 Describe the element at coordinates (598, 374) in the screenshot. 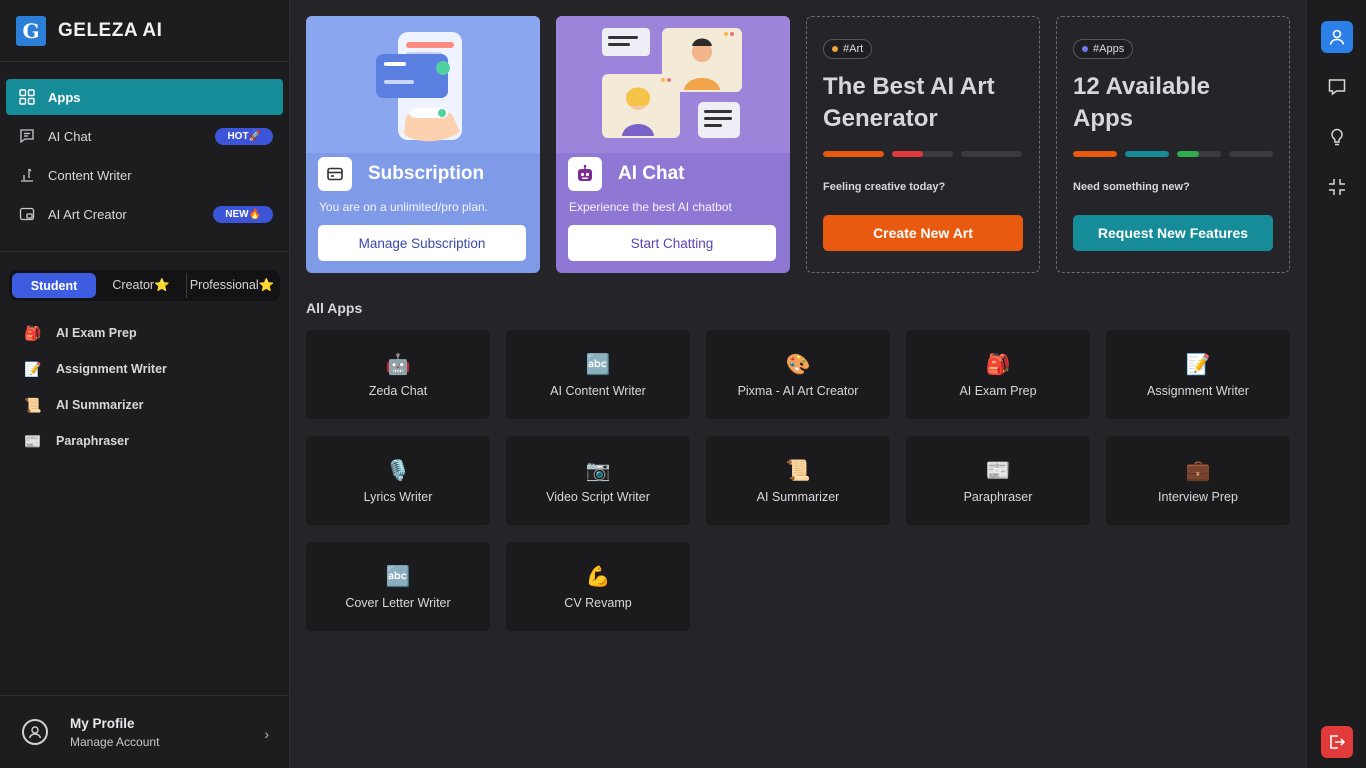

I see `app-tile: 🔤 AI Content Writer` at that location.